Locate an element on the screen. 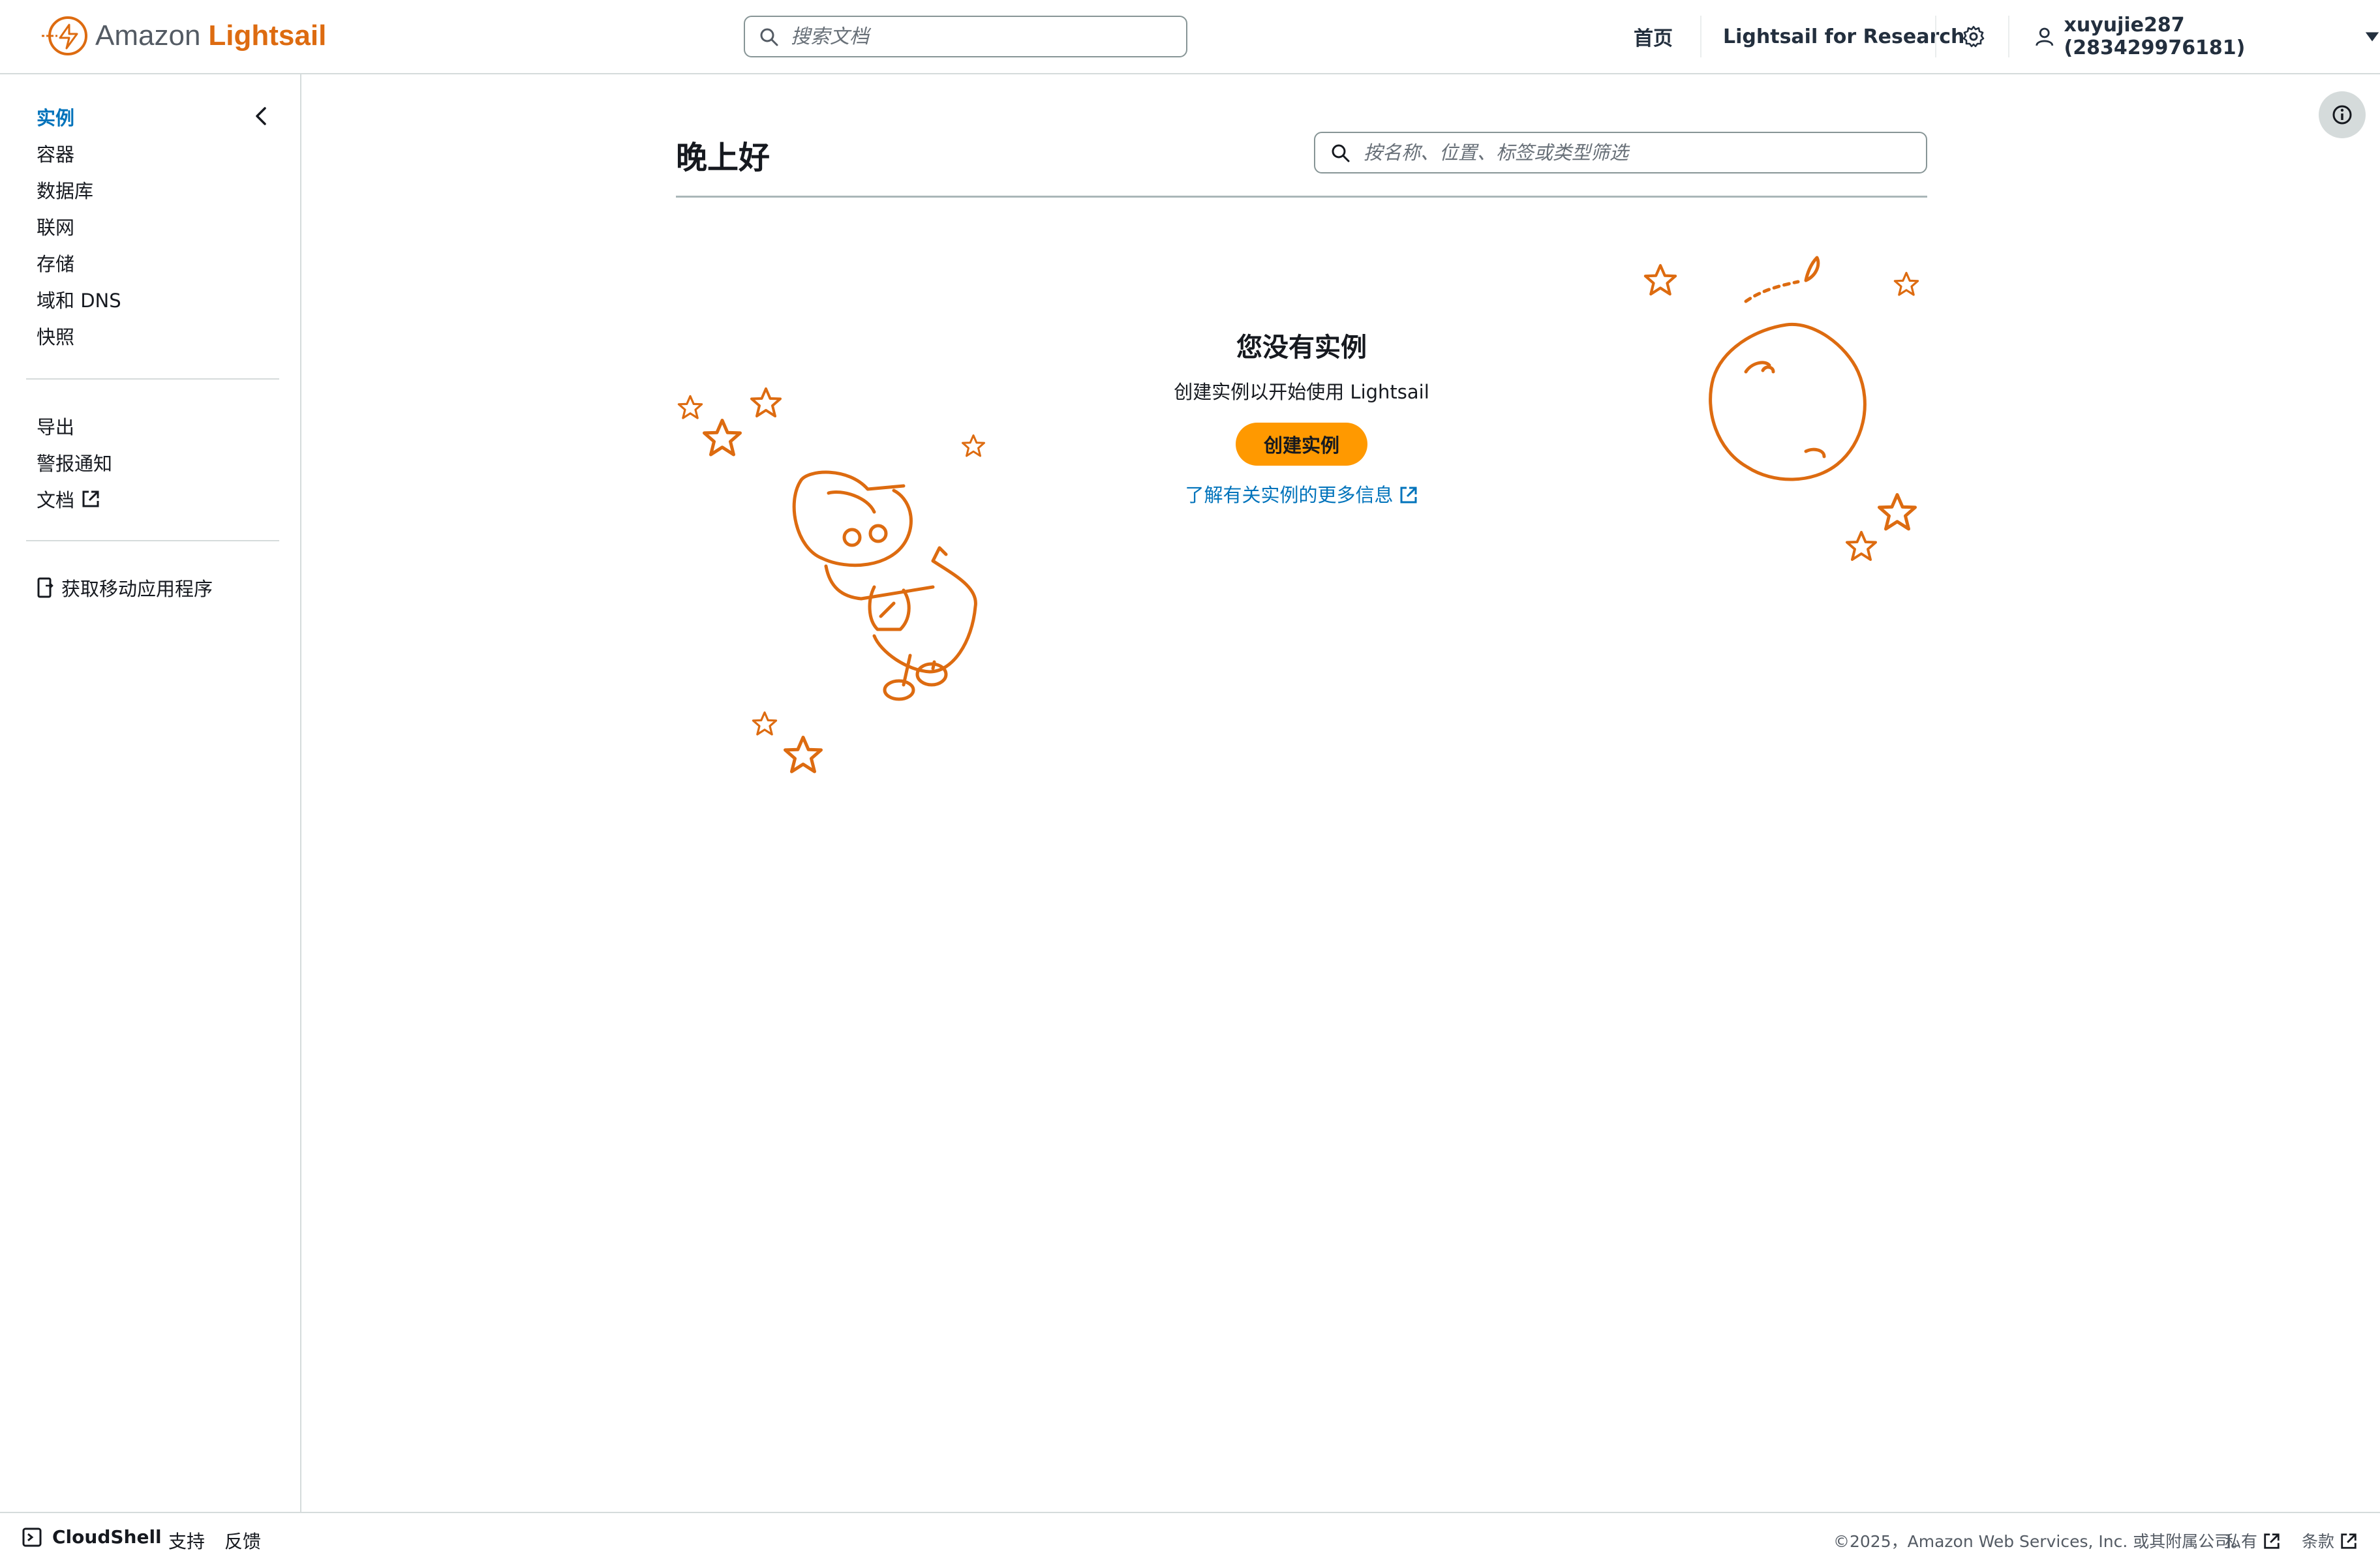 Image resolution: width=2380 pixels, height=1564 pixels. brand-amazon-text: Amazon is located at coordinates (148, 36).